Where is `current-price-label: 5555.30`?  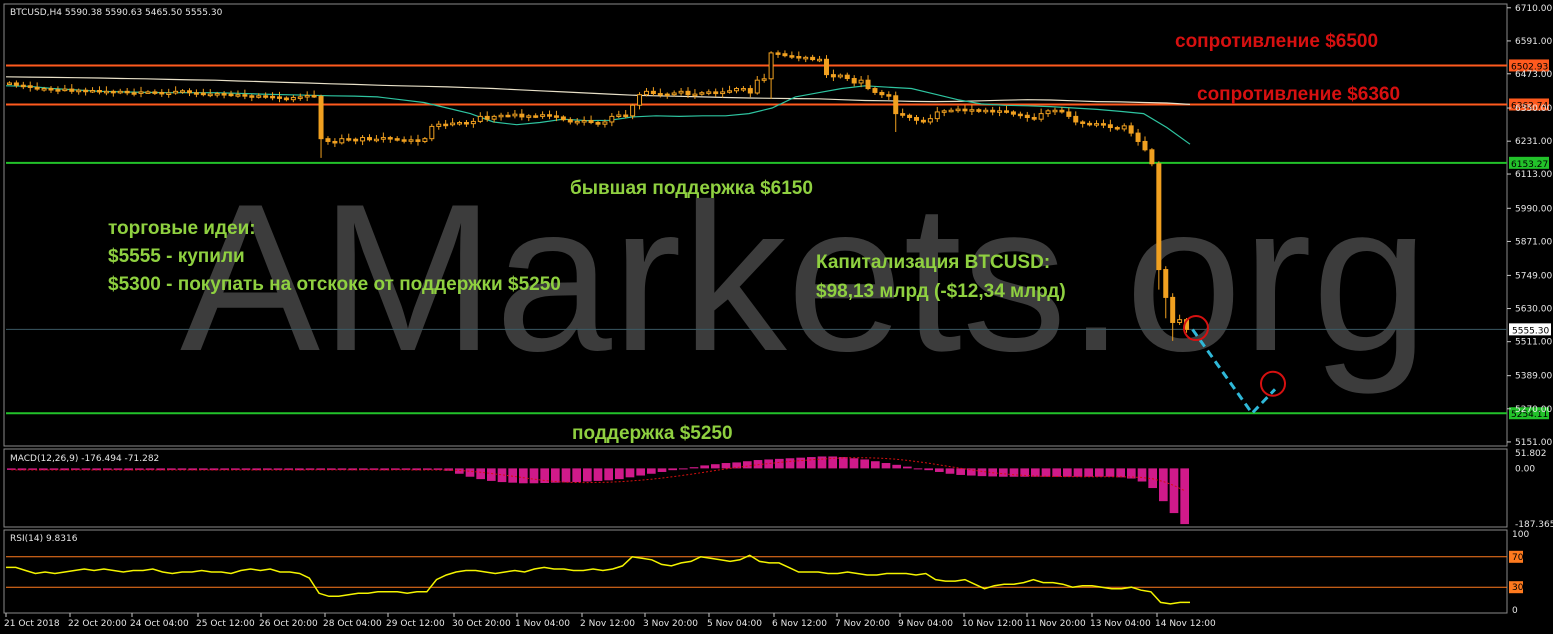
current-price-label: 5555.30 is located at coordinates (1530, 331).